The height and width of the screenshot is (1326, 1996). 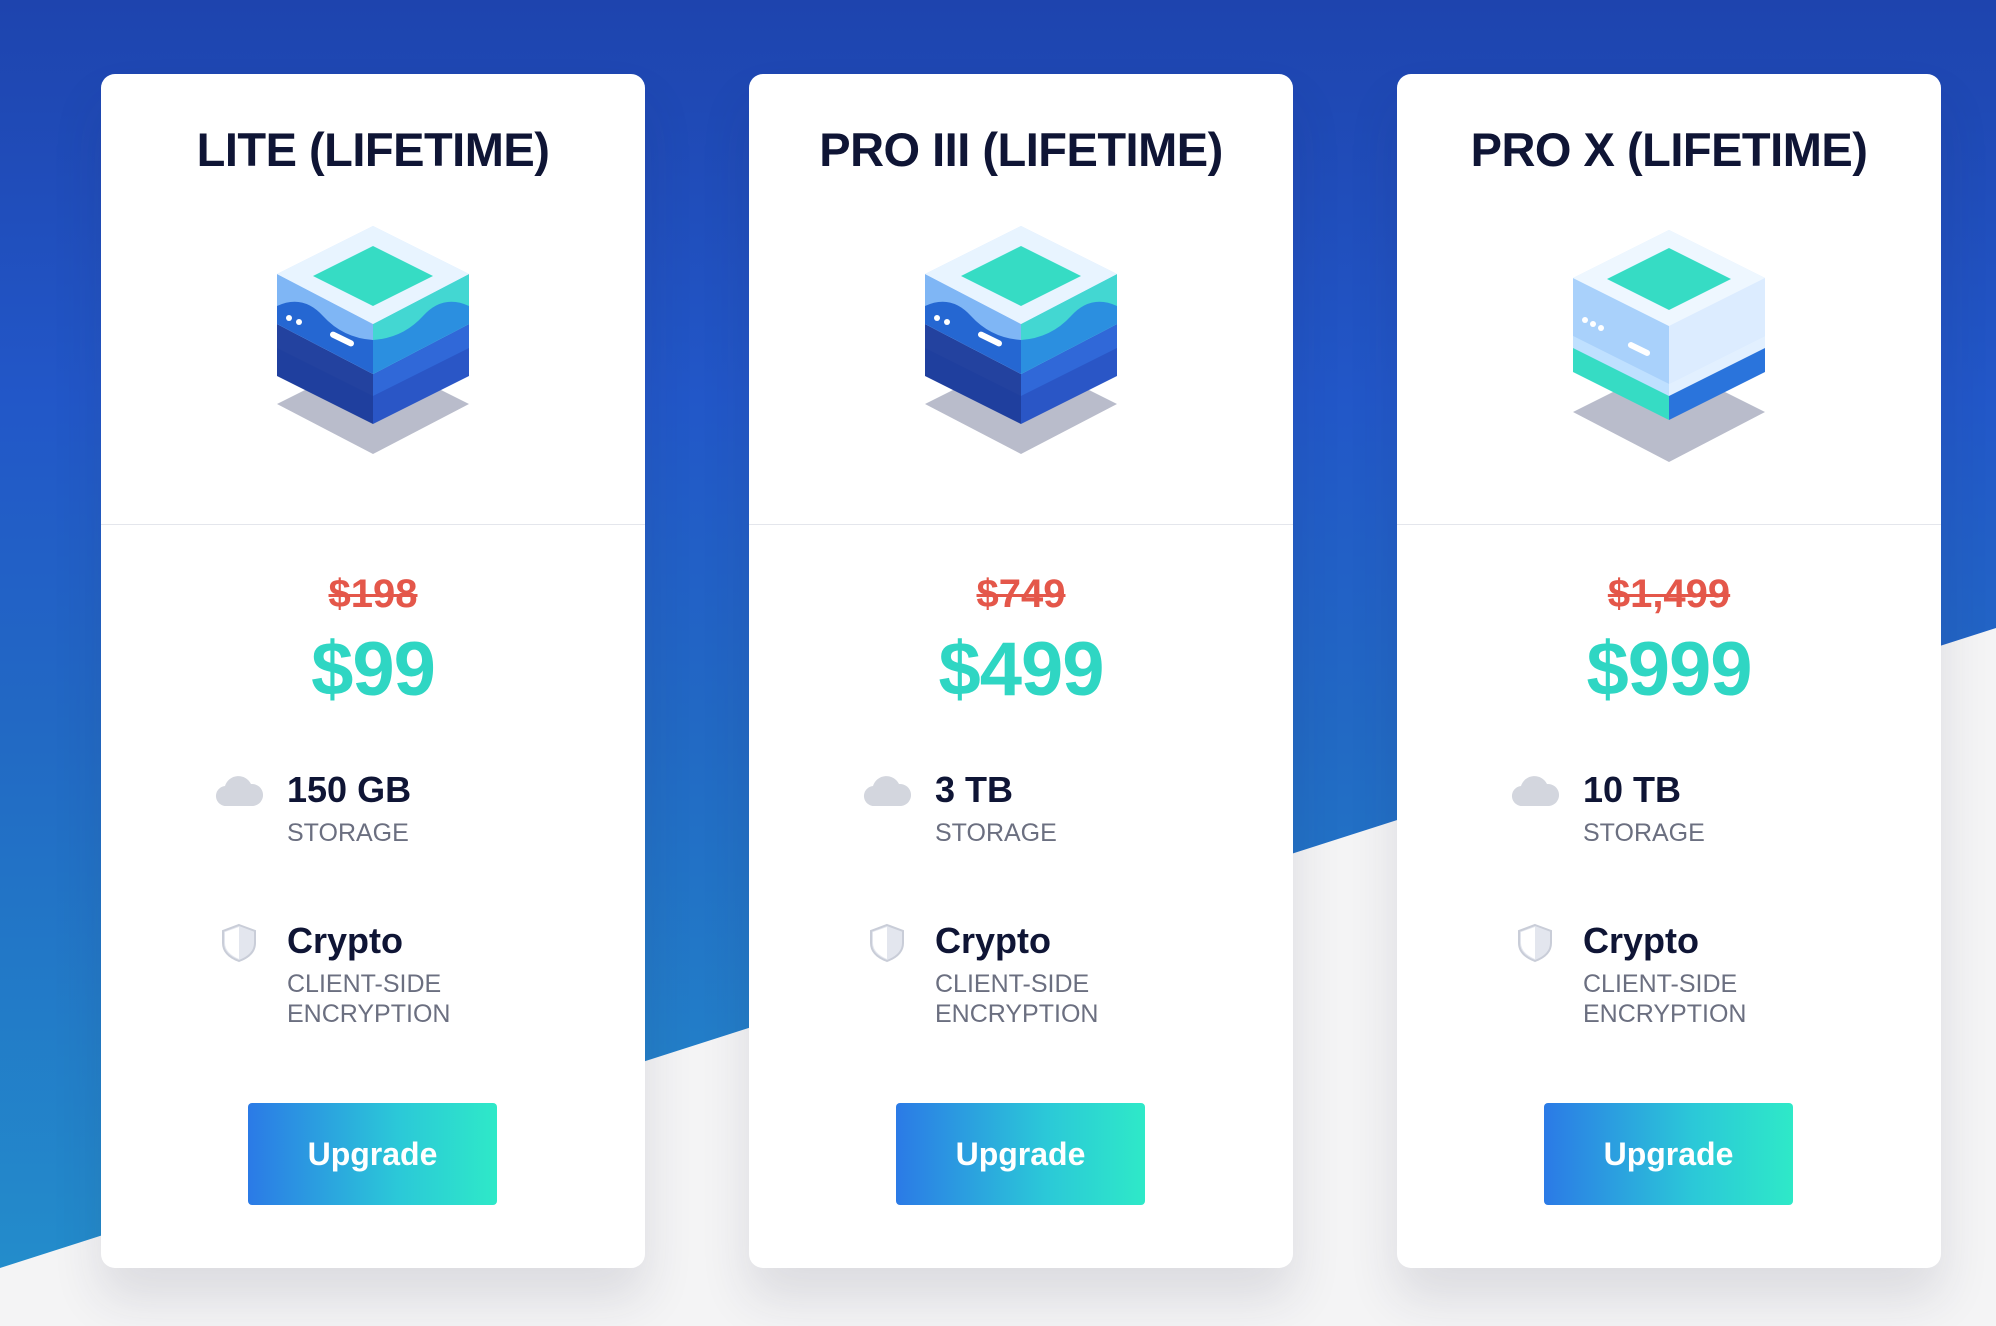 What do you see at coordinates (1021, 594) in the screenshot?
I see `old-price: $749` at bounding box center [1021, 594].